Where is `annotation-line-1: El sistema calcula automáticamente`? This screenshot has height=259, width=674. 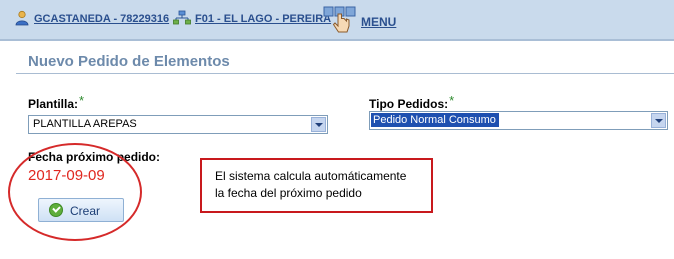
annotation-line-1: El sistema calcula automáticamente is located at coordinates (311, 176).